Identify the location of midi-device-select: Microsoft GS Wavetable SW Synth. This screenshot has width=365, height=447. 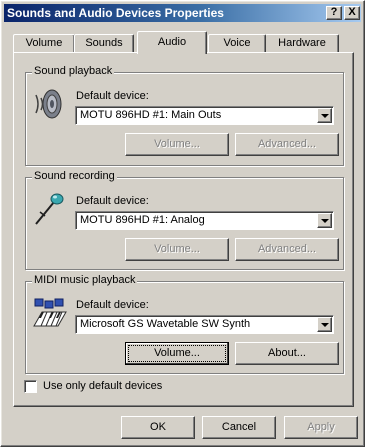
(204, 324).